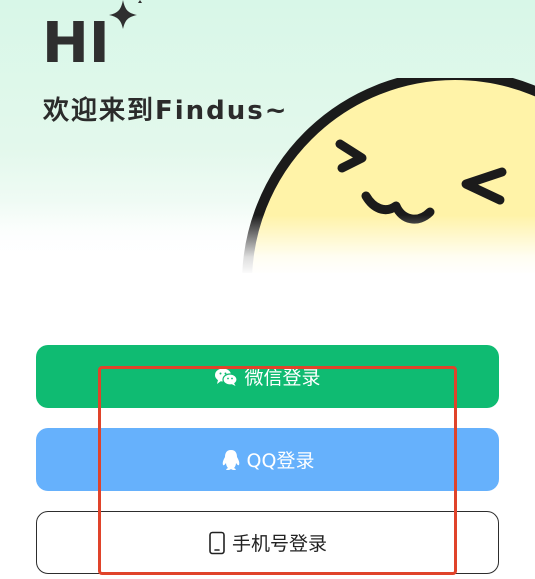 This screenshot has height=579, width=535. I want to click on hi-logo: HI, so click(92, 36).